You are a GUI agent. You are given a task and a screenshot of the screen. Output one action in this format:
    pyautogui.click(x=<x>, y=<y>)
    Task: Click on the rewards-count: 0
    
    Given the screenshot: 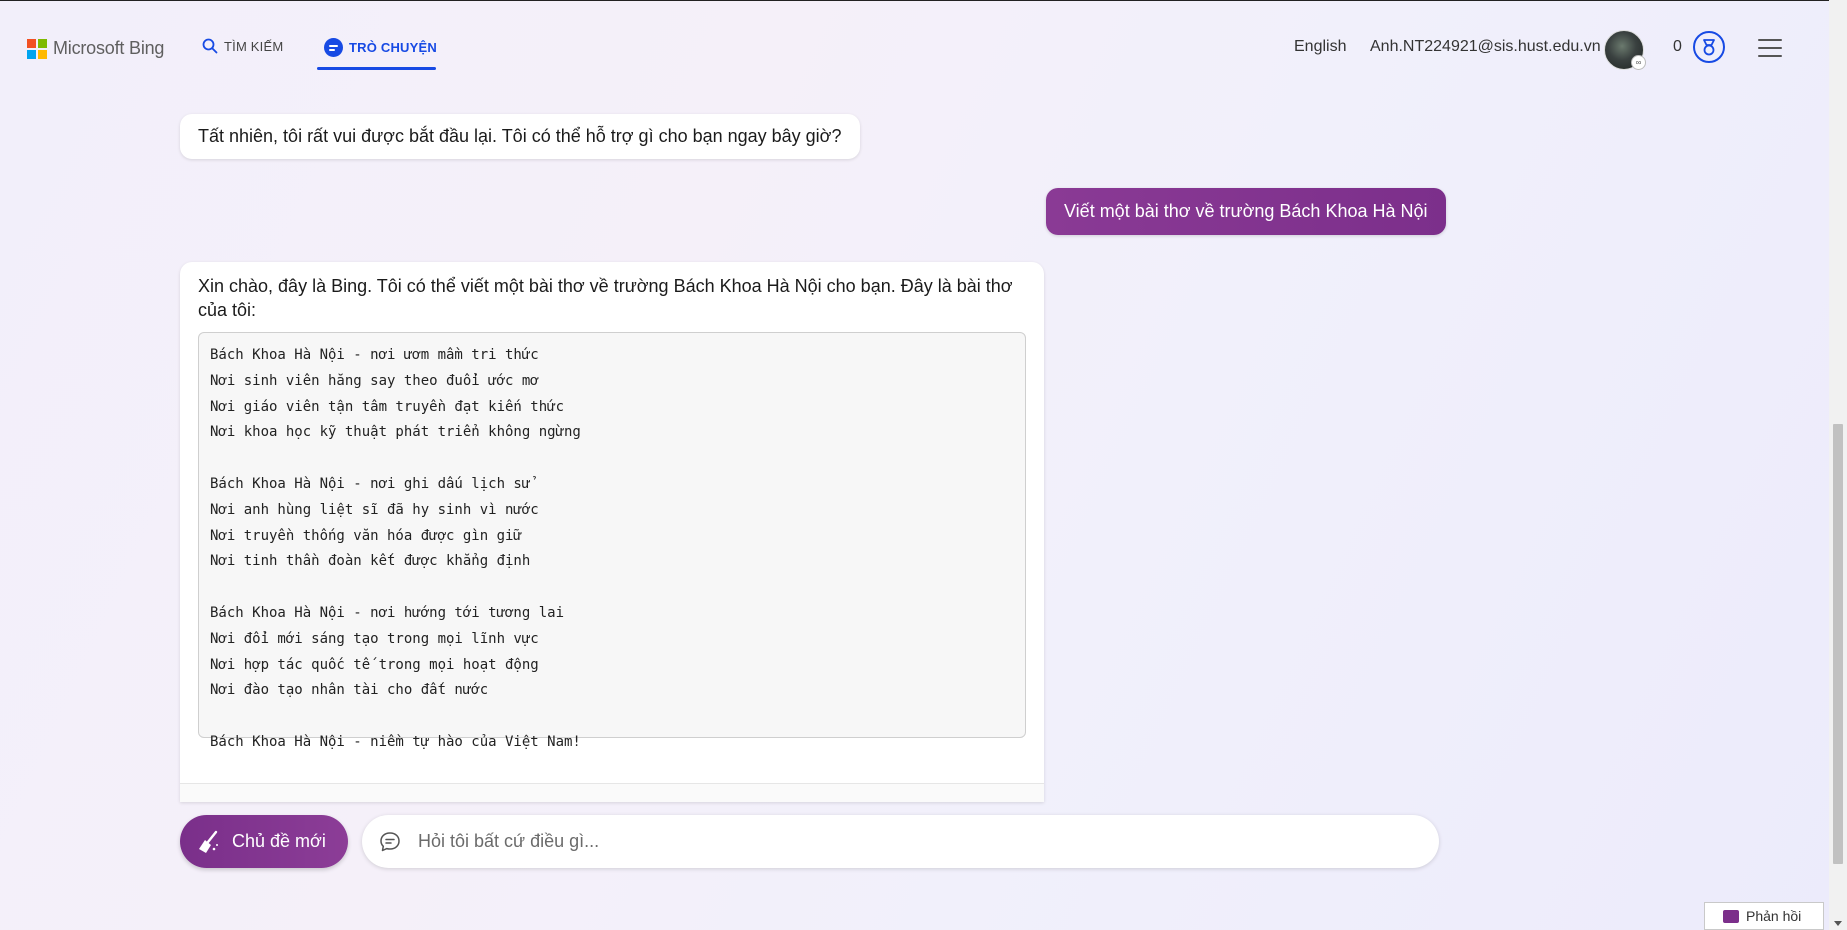 What is the action you would take?
    pyautogui.click(x=1677, y=47)
    